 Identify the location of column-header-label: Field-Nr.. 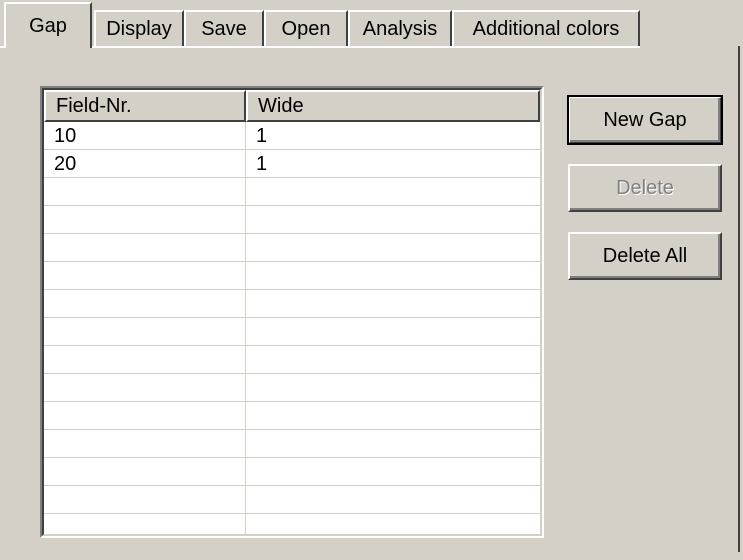
(94, 105).